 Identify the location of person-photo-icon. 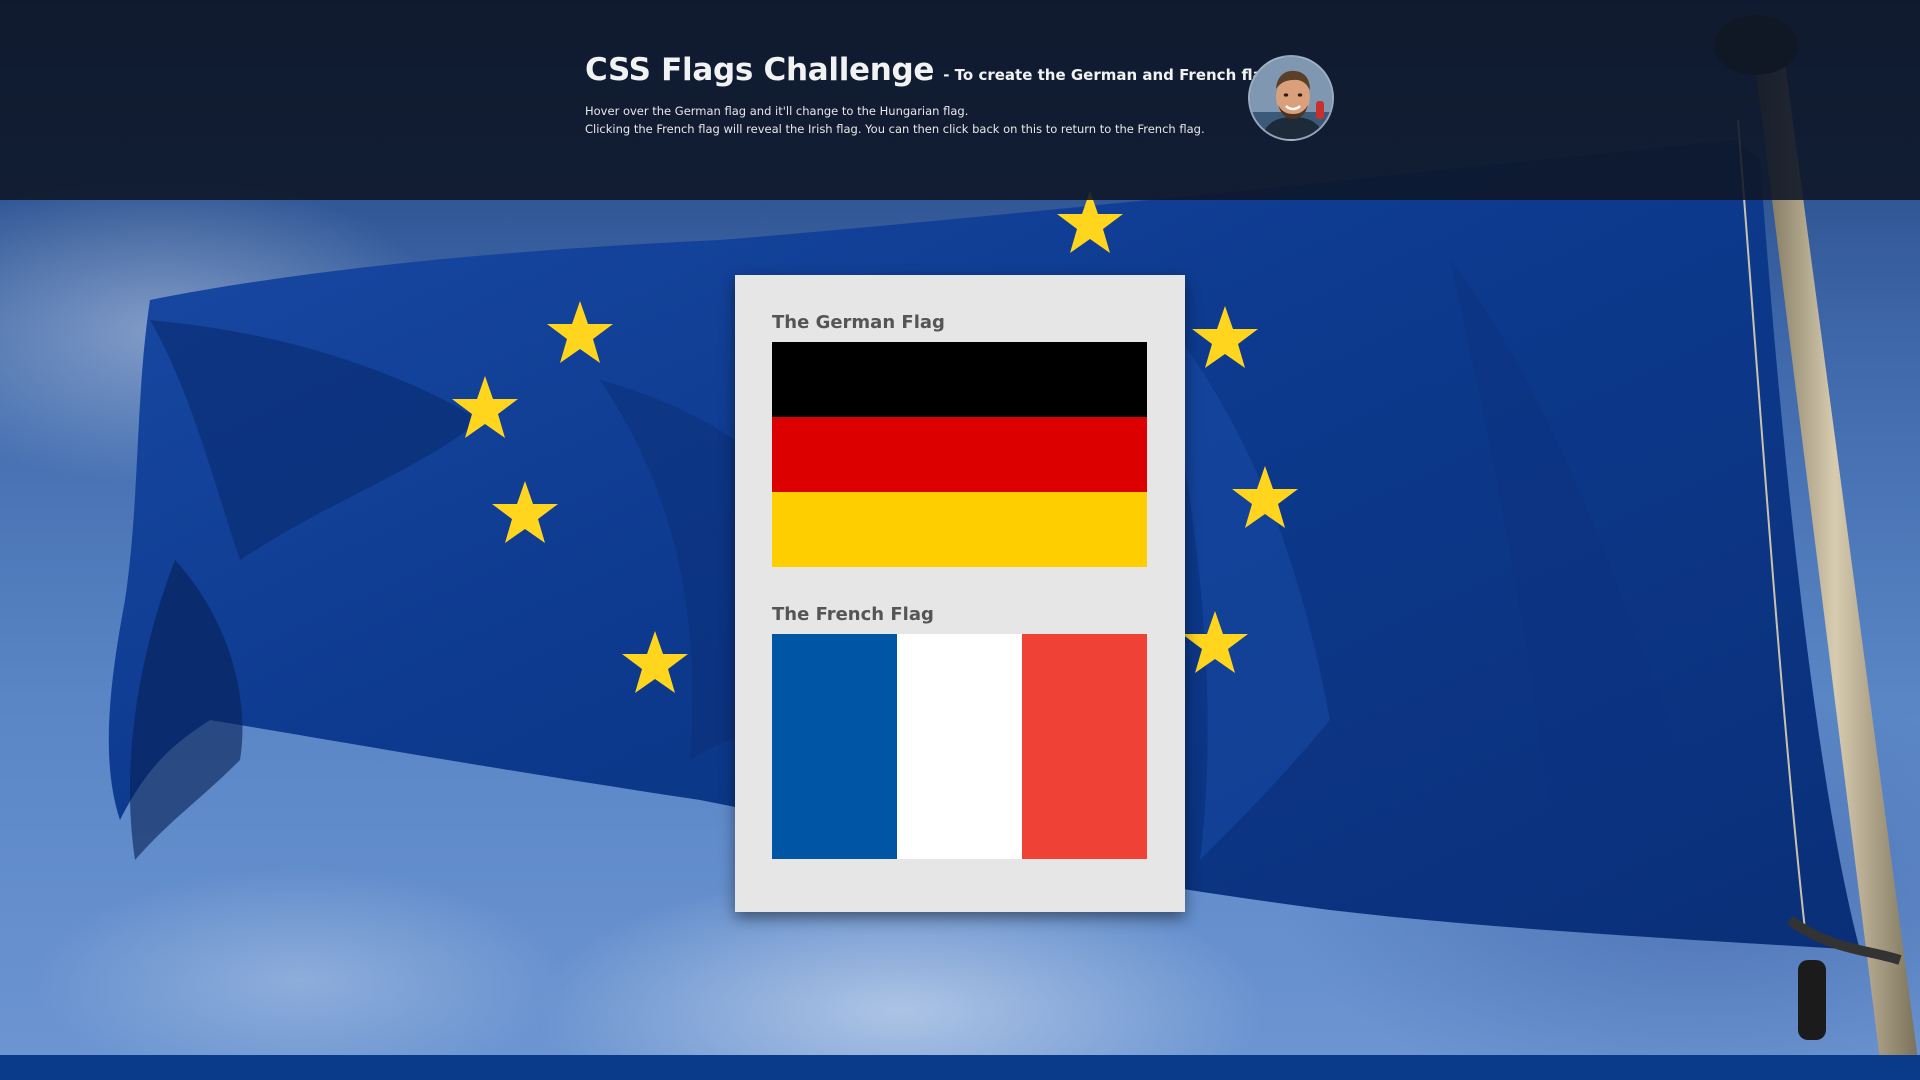
(1291, 98).